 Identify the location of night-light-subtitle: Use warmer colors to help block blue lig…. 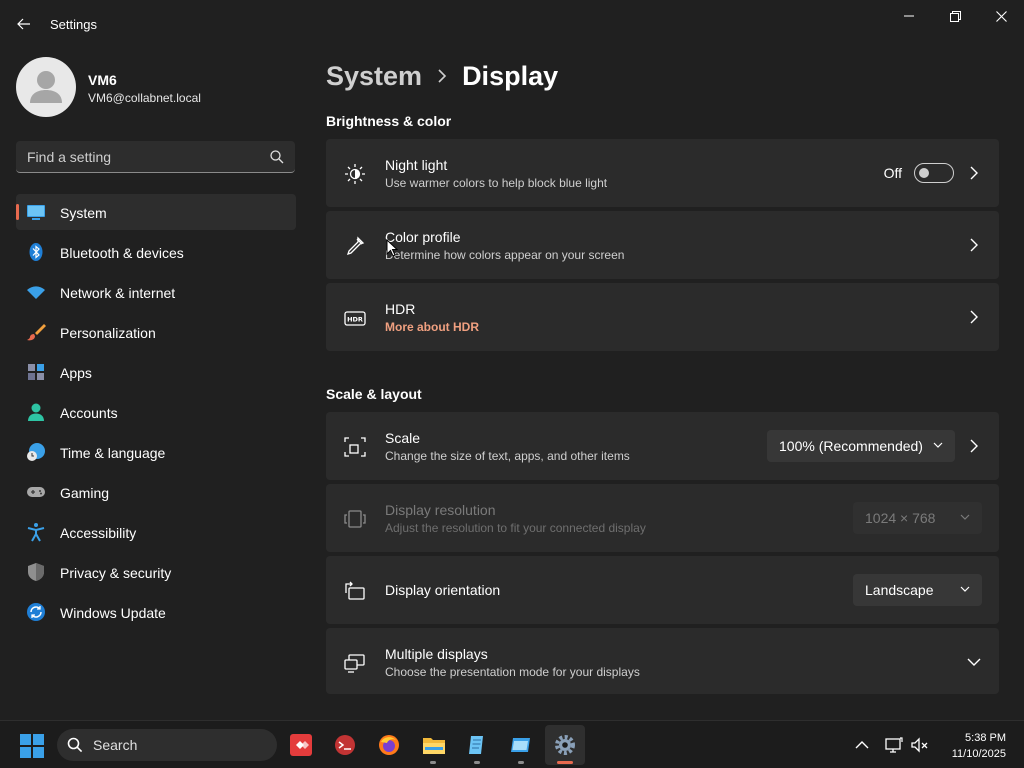
(496, 183).